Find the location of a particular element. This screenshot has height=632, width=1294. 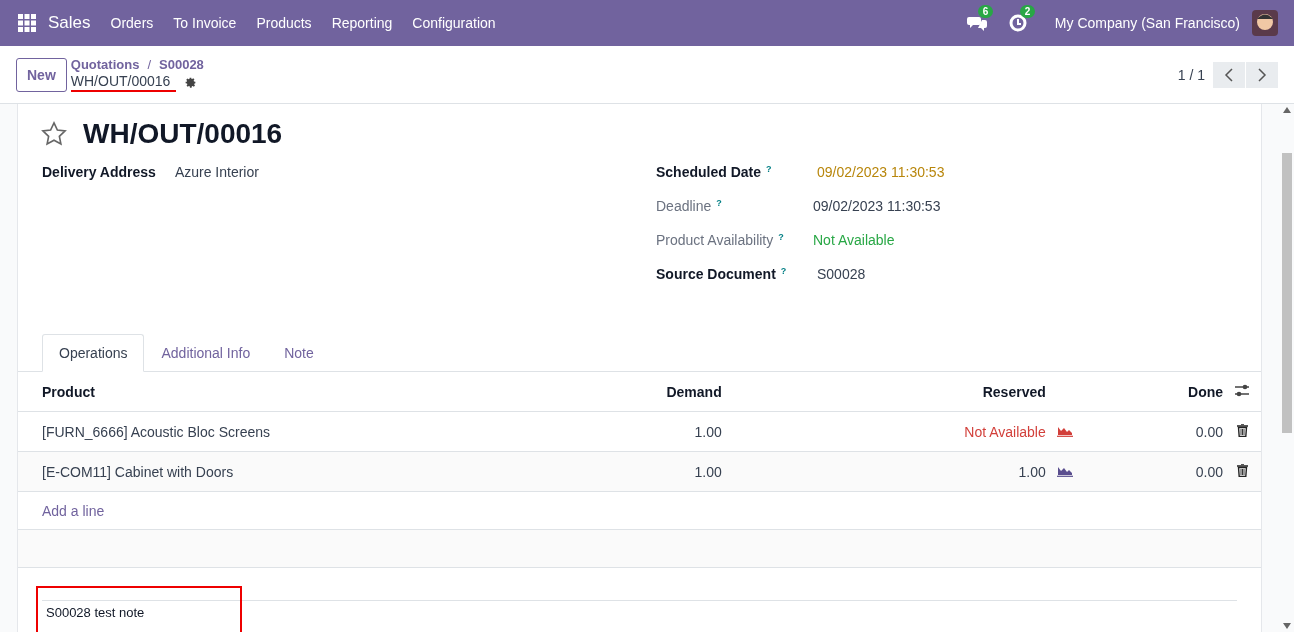

menu-item: To Invoice is located at coordinates (205, 23).